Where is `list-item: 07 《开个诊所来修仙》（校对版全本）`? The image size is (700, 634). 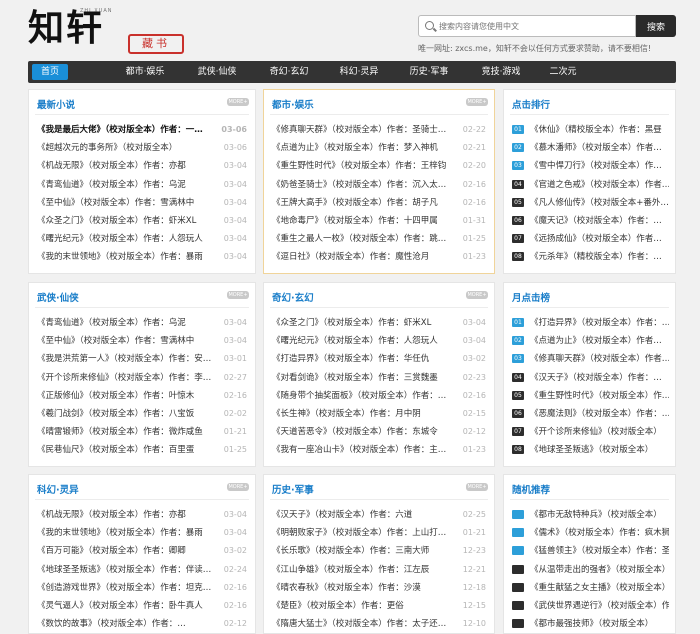
list-item: 07 《开个诊所来修仙》（校对版全本） is located at coordinates (590, 432).